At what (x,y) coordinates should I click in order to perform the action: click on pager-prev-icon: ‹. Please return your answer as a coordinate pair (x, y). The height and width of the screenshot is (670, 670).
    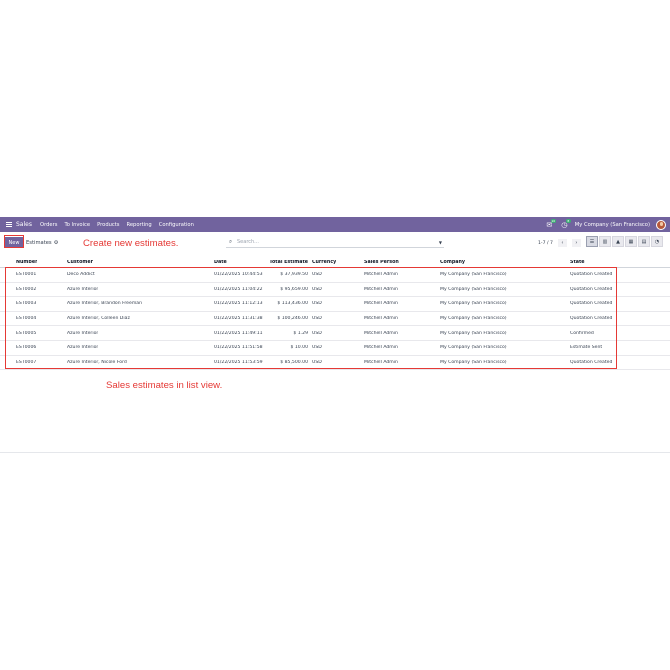
    Looking at the image, I should click on (562, 243).